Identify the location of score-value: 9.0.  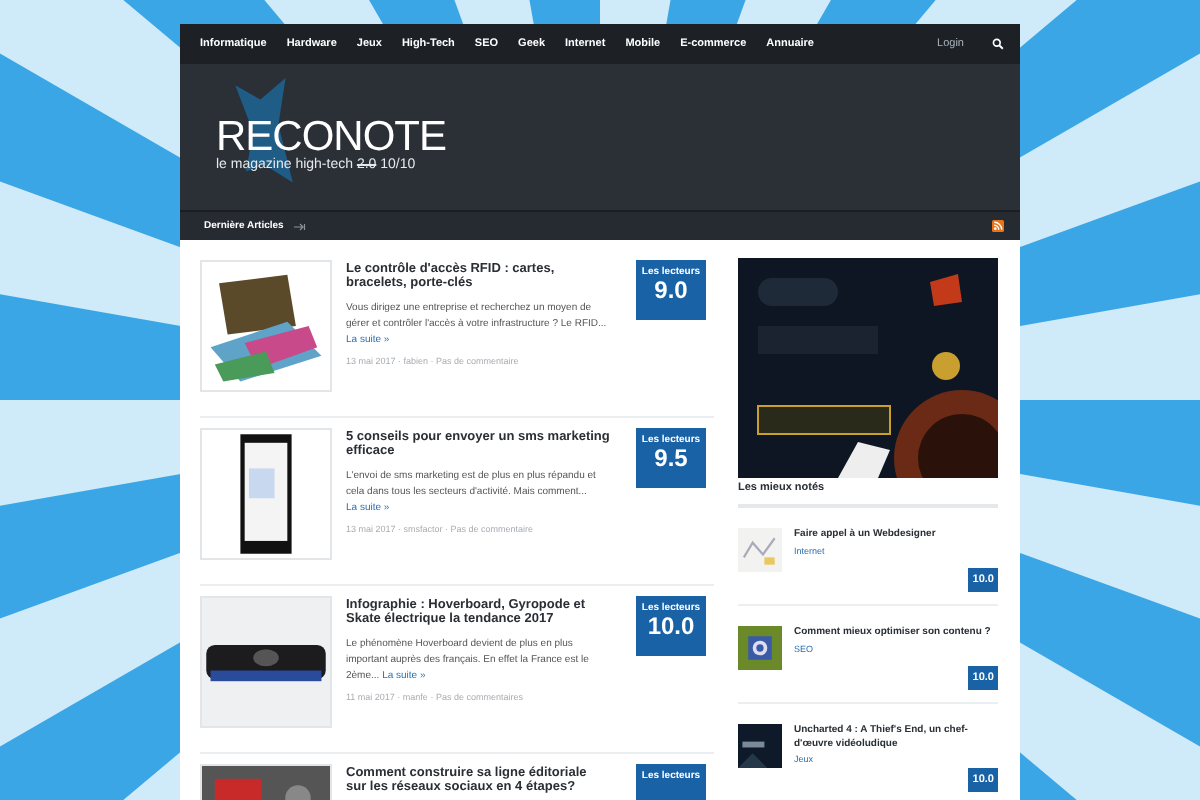
(671, 291).